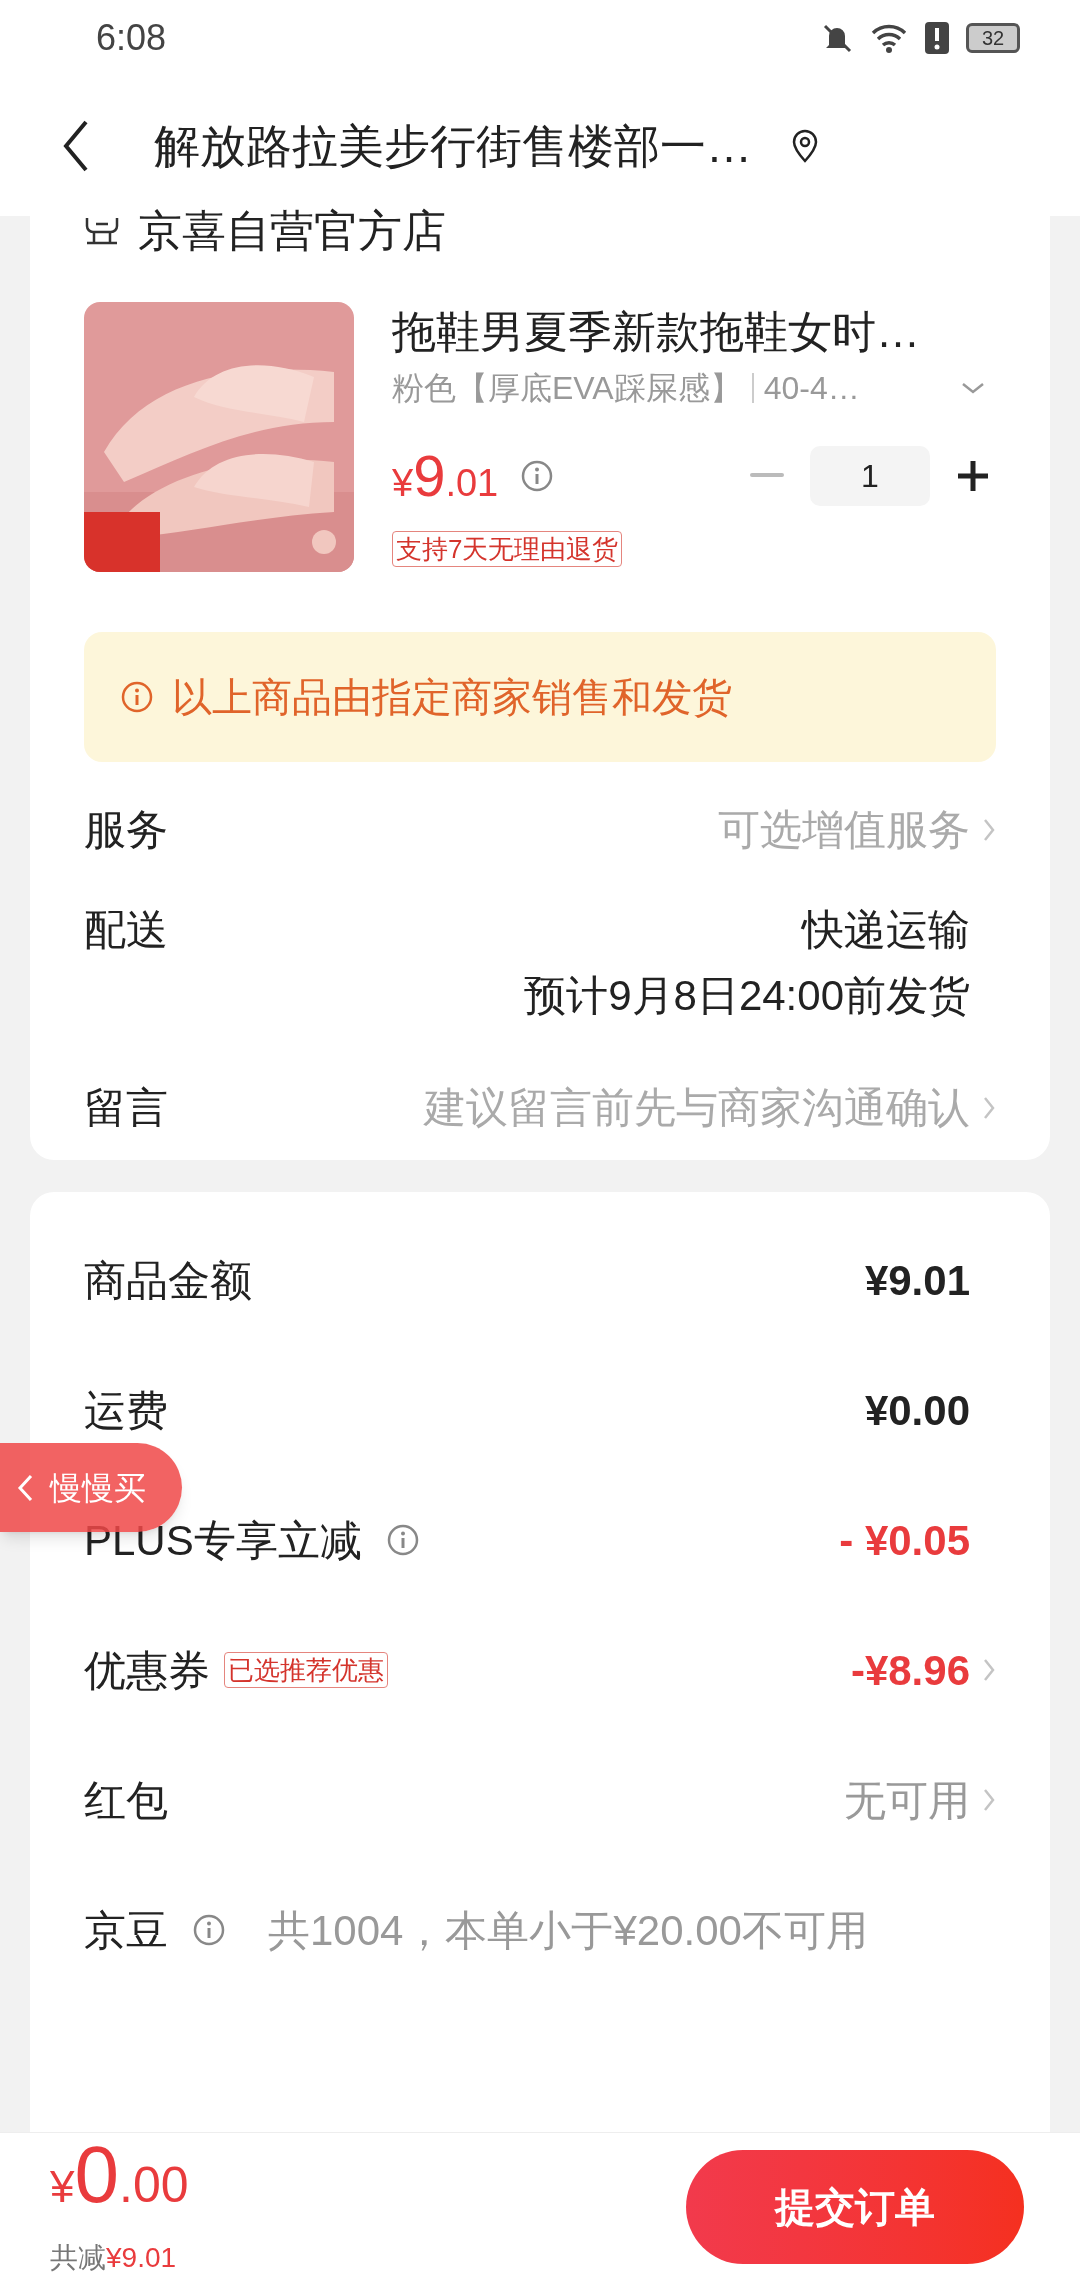  What do you see at coordinates (25, 1487) in the screenshot?
I see `chevron-left-icon` at bounding box center [25, 1487].